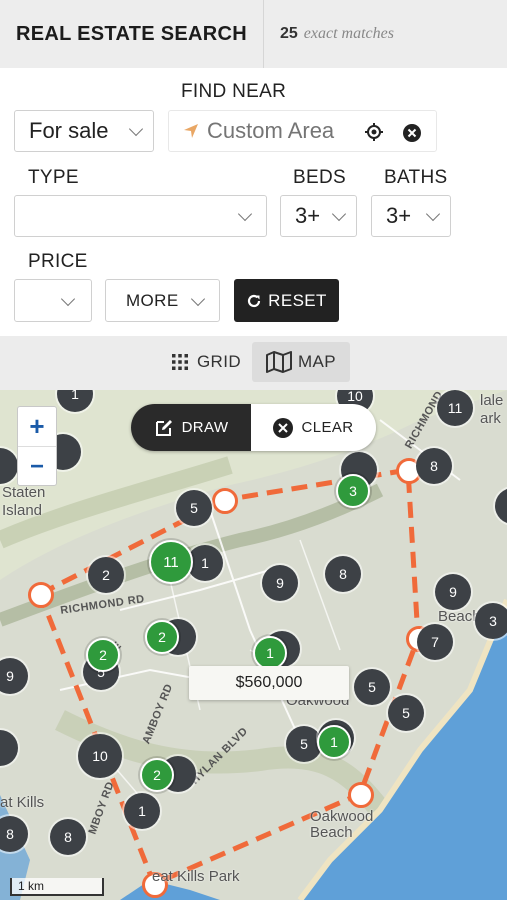 The height and width of the screenshot is (900, 507). I want to click on clear-button: CLEAR, so click(313, 427).